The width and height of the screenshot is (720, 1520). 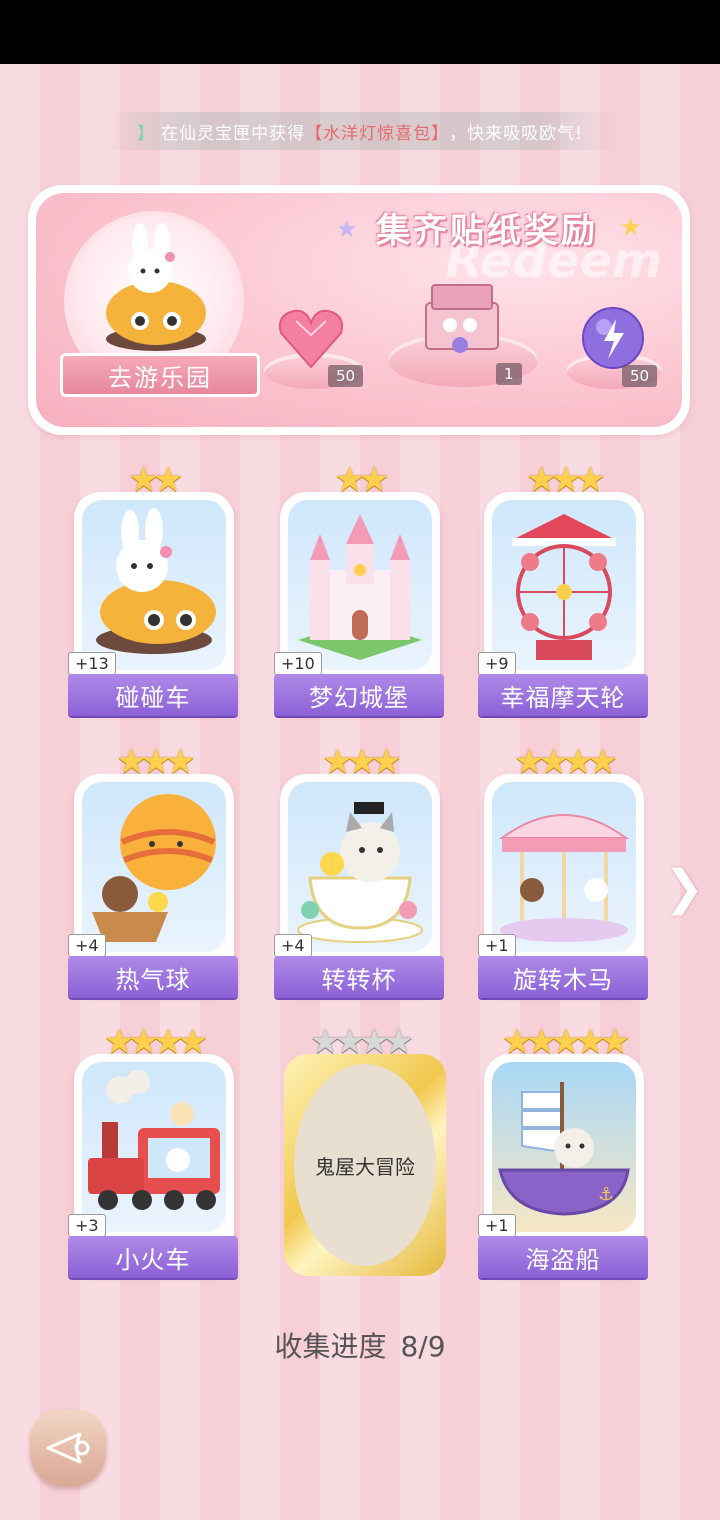 I want to click on sticker-name: 幸福摩天轮, so click(x=563, y=695).